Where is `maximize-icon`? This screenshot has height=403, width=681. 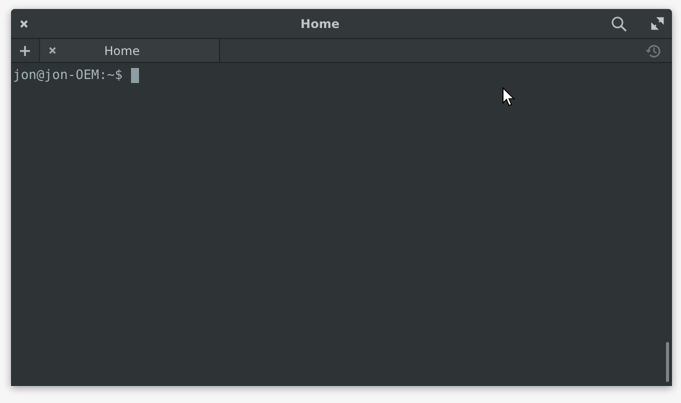
maximize-icon is located at coordinates (657, 23).